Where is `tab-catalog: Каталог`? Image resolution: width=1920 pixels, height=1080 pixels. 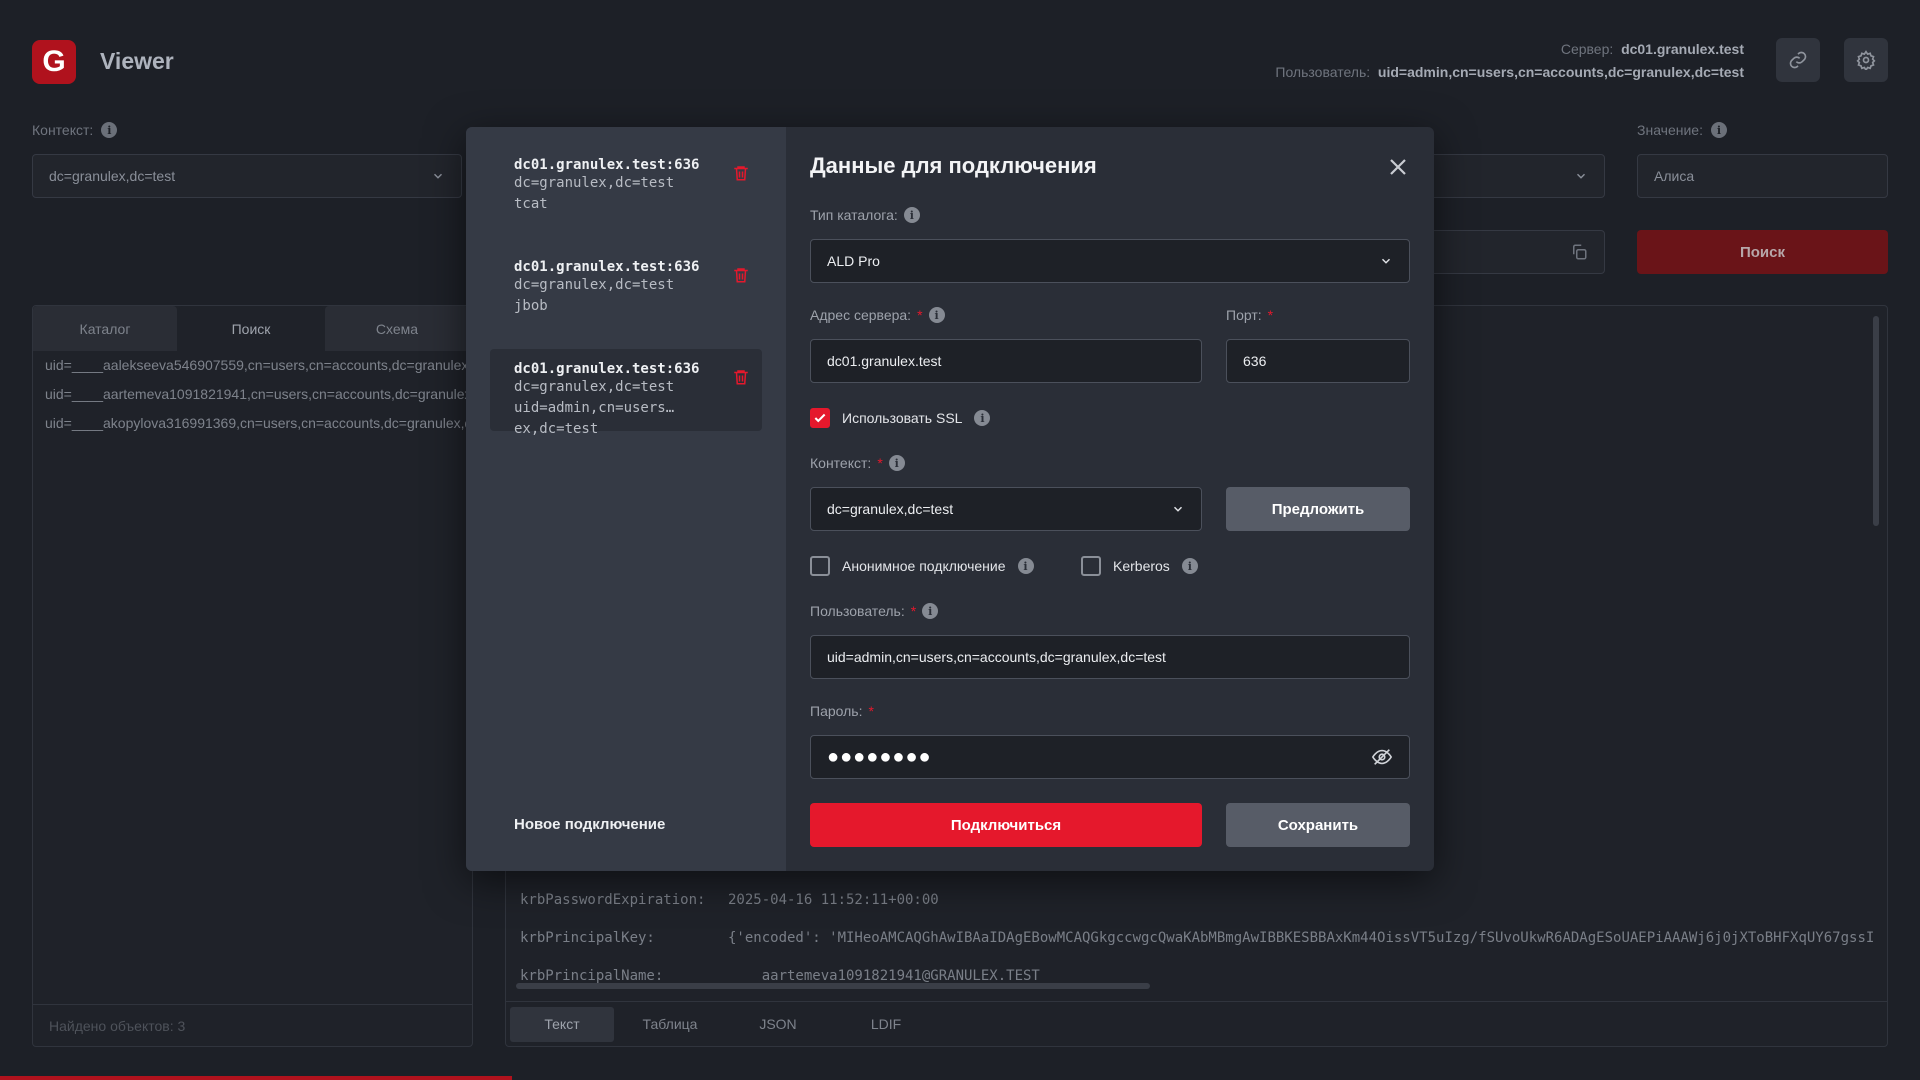 tab-catalog: Каталог is located at coordinates (105, 328).